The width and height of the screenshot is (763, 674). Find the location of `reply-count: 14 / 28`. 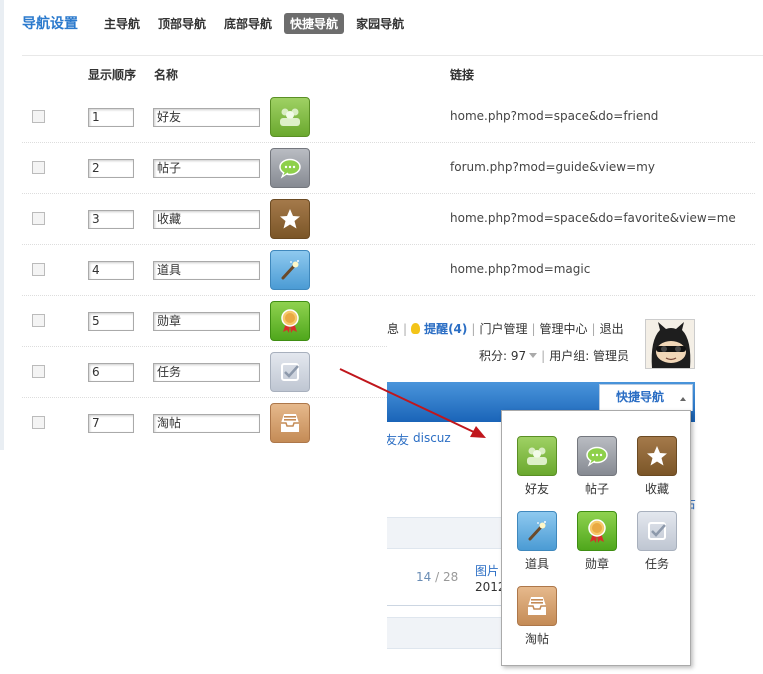

reply-count: 14 / 28 is located at coordinates (437, 577).